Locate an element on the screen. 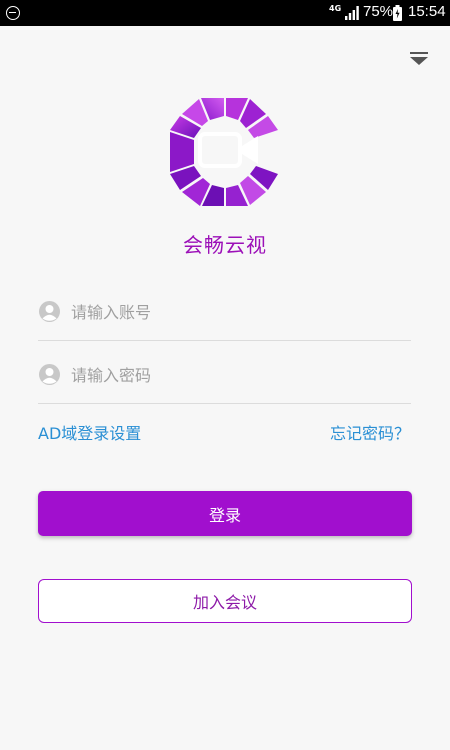 This screenshot has height=750, width=450. join-meeting-button: 加入会议 is located at coordinates (225, 601).